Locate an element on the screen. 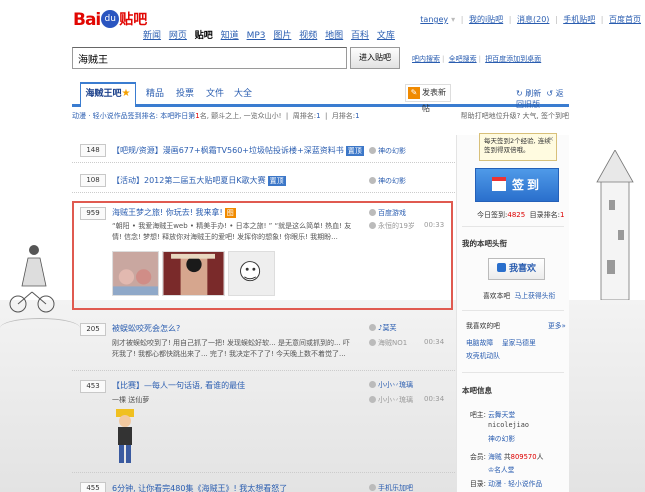 The image size is (645, 492). dropdown-icon: ▾ is located at coordinates (453, 19).